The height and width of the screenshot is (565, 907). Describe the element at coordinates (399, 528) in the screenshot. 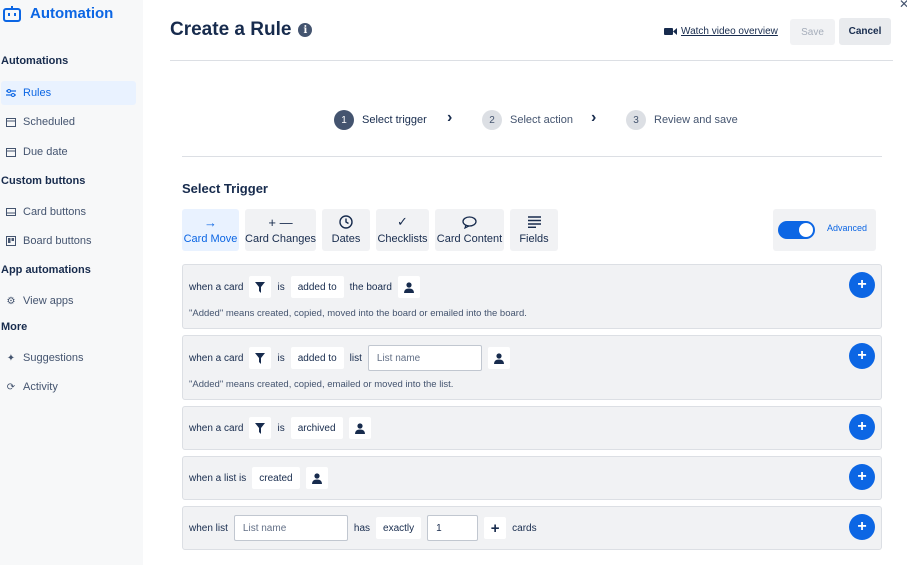

I see `qualifier-select: exactly` at that location.